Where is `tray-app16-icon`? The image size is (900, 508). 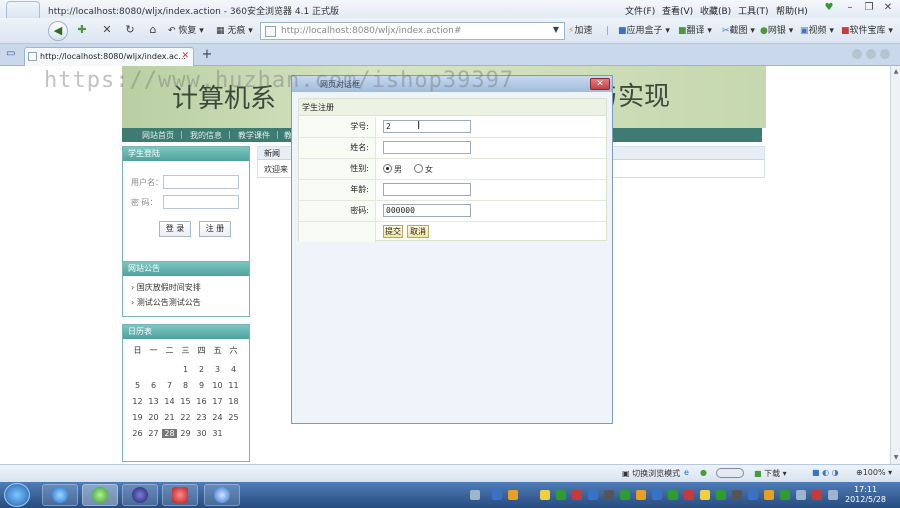 tray-app16-icon is located at coordinates (817, 495).